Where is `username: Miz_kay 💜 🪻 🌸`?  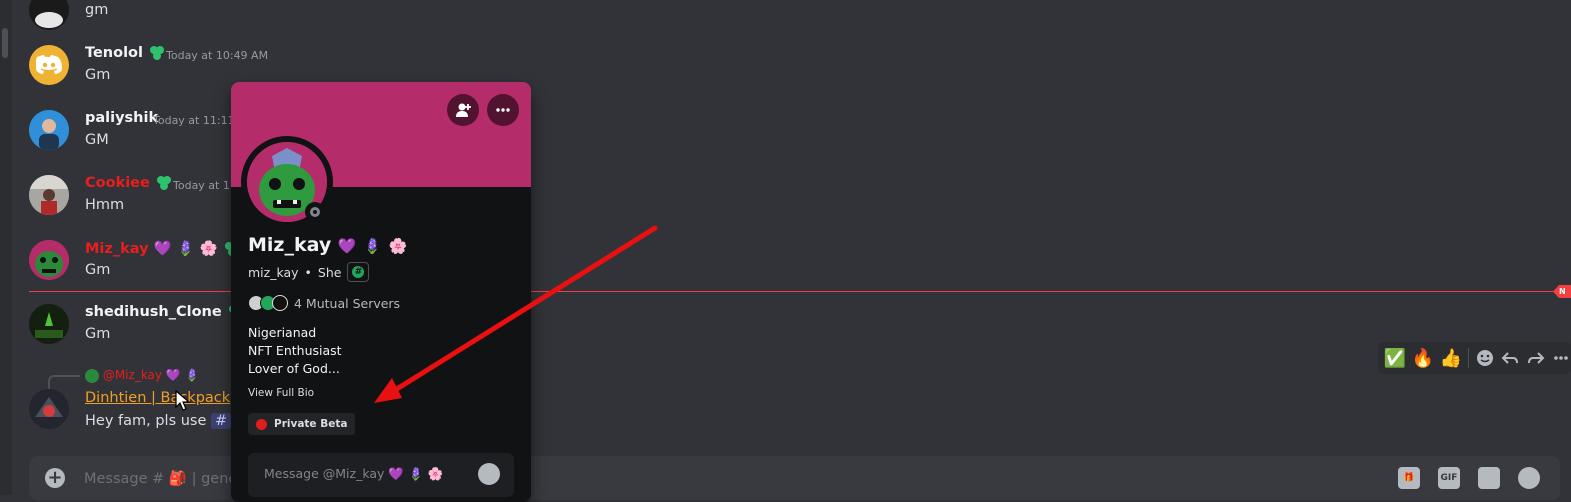 username: Miz_kay 💜 🪻 🌸 is located at coordinates (163, 248).